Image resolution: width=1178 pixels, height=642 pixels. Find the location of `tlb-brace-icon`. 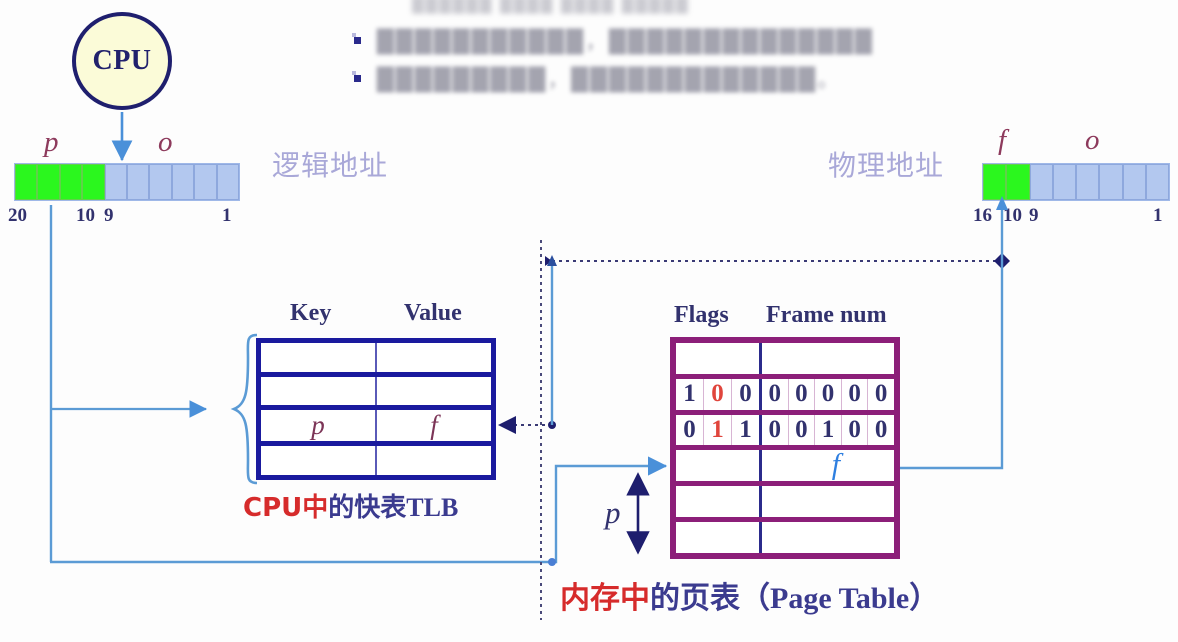

tlb-brace-icon is located at coordinates (244, 409).